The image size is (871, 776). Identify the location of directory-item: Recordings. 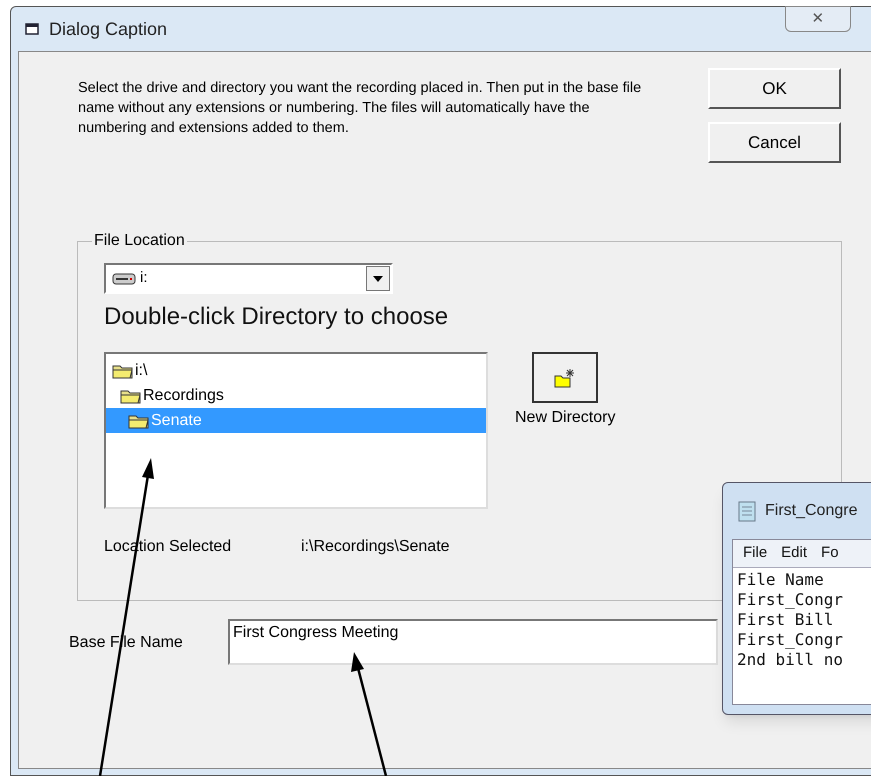
(296, 395).